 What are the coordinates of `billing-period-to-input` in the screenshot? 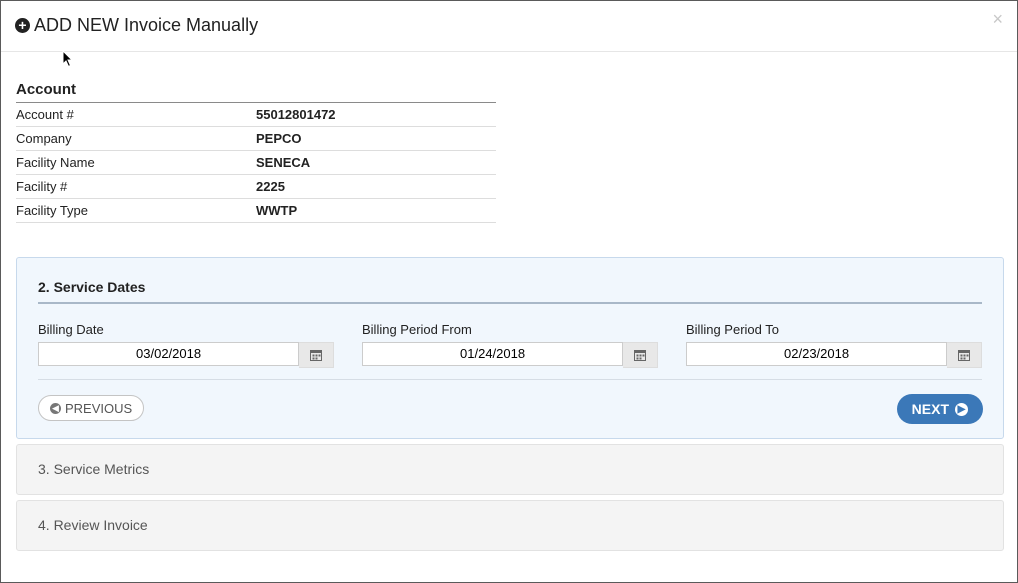 It's located at (817, 354).